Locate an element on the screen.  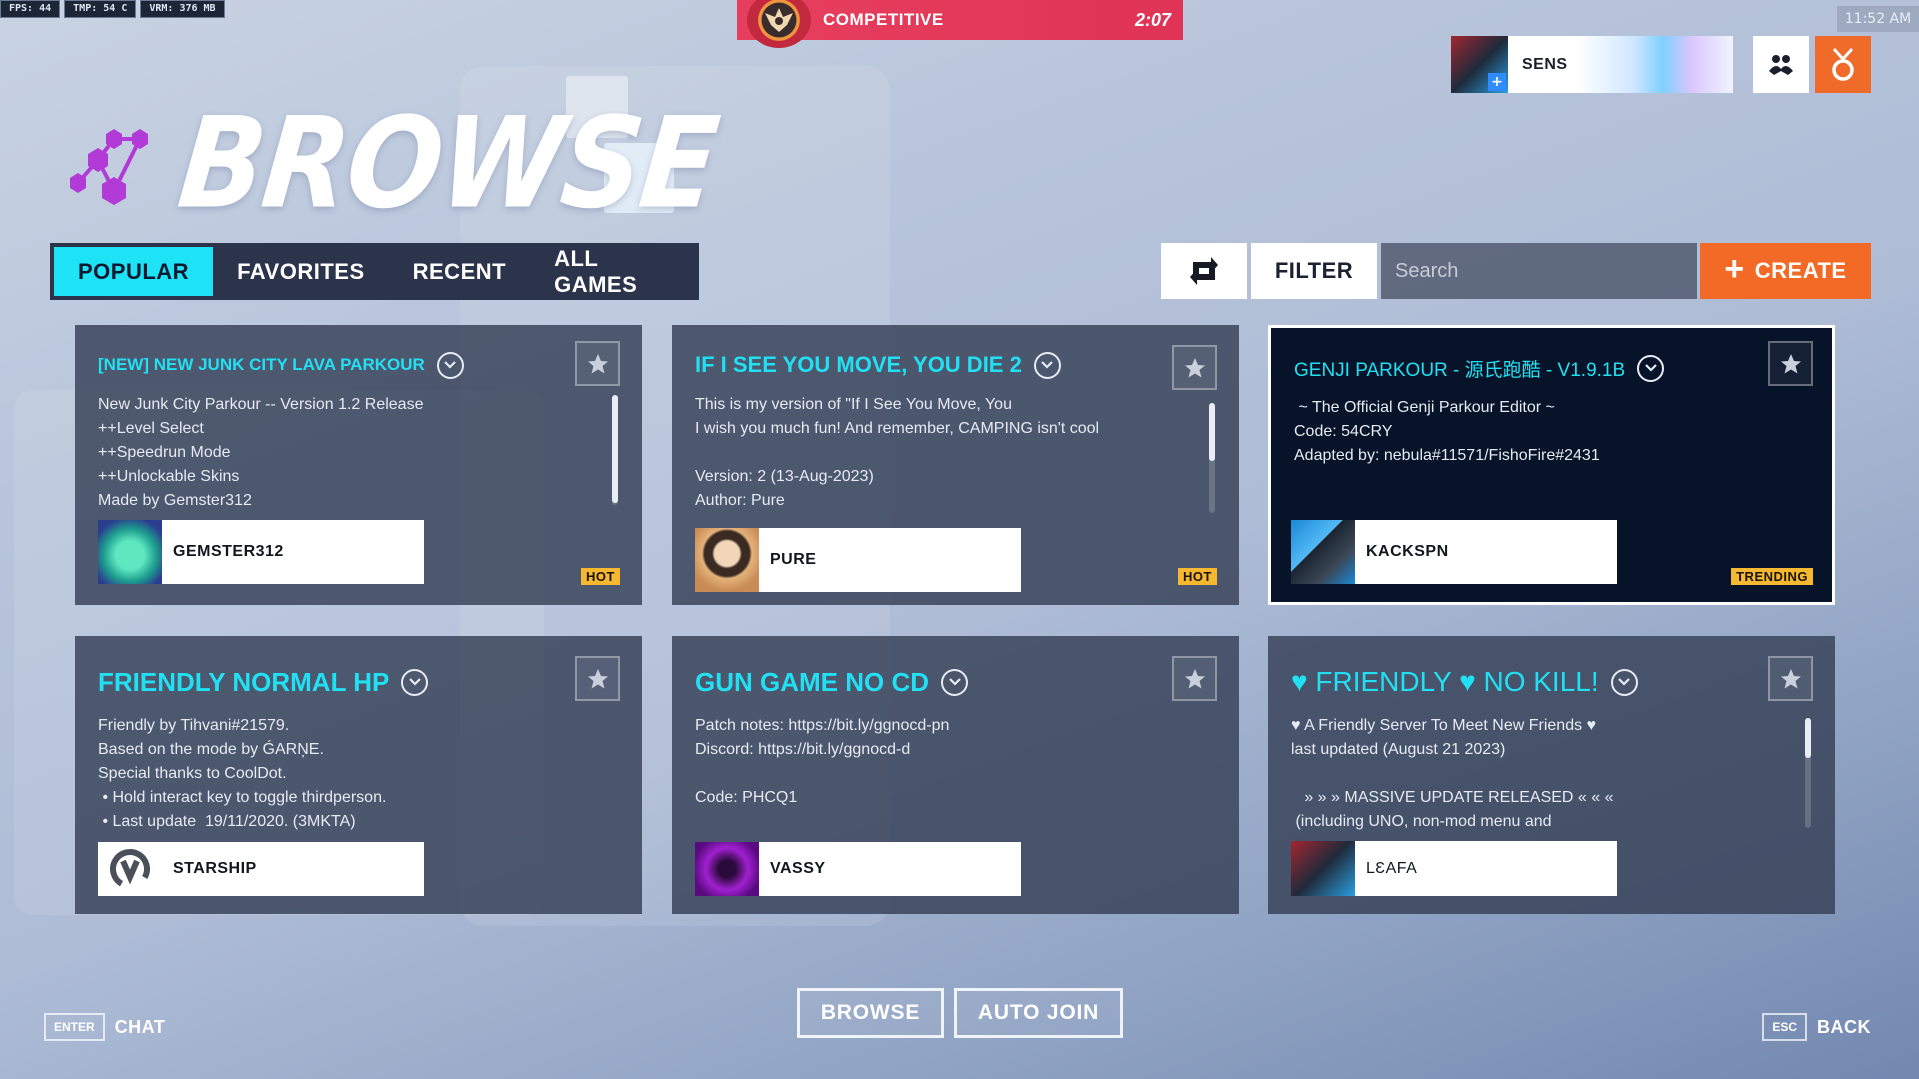
author-plate: PURE is located at coordinates (858, 560).